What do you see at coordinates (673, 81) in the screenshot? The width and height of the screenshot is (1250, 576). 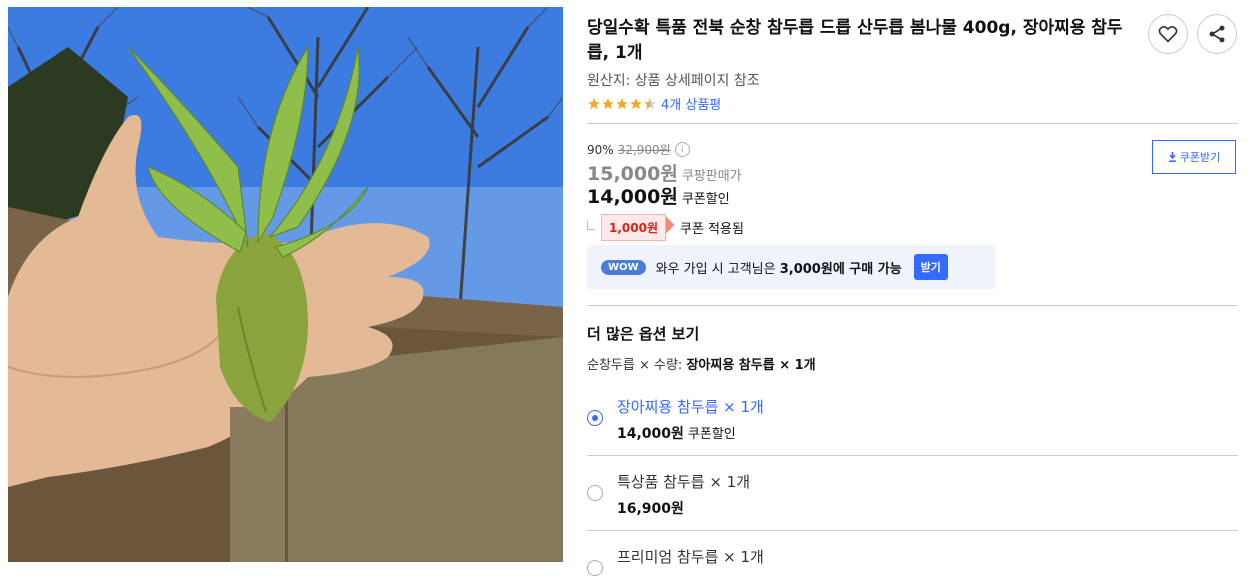 I see `origin-info: 원산지: 상품 상세페이지 참조` at bounding box center [673, 81].